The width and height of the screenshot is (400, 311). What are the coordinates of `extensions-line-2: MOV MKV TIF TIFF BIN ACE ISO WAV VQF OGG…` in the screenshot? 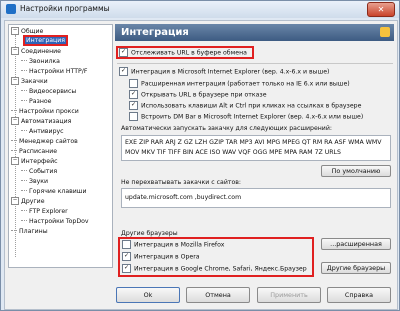 It's located at (233, 152).